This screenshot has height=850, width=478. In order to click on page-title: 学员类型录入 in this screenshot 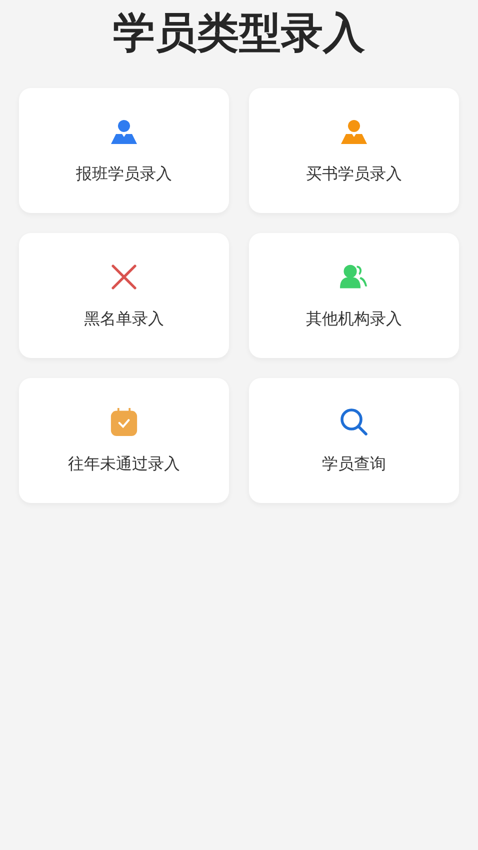, I will do `click(239, 33)`.